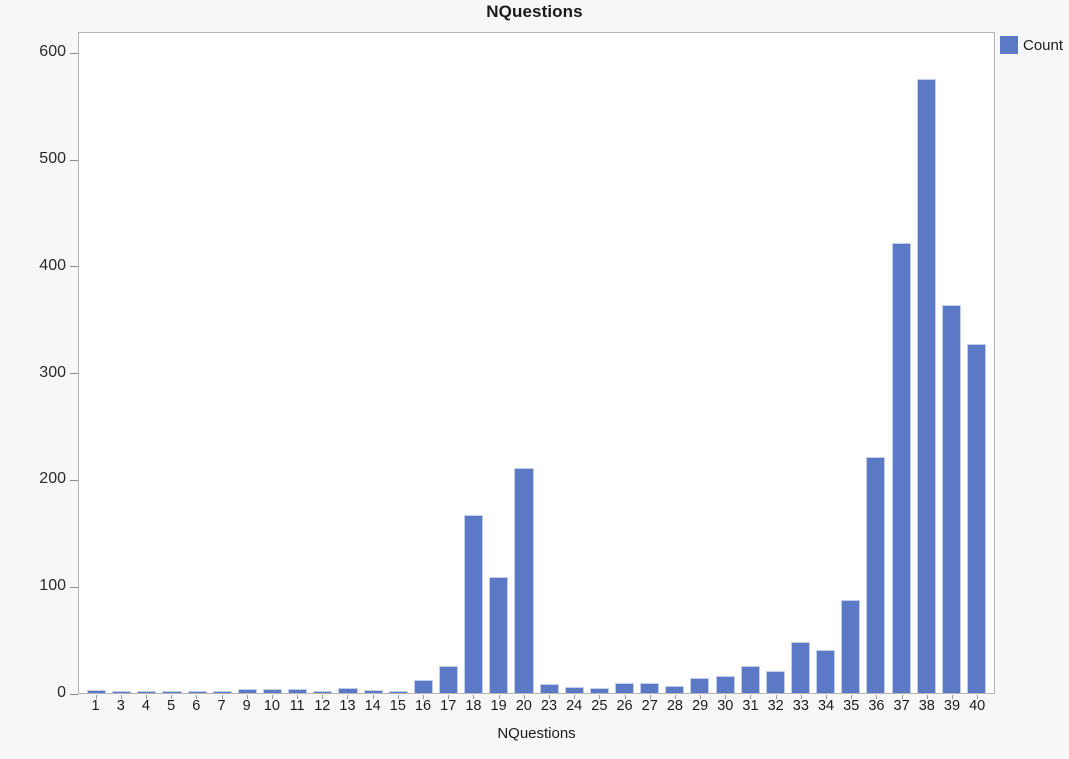  What do you see at coordinates (372, 707) in the screenshot?
I see `x-axis-tick-label: 14` at bounding box center [372, 707].